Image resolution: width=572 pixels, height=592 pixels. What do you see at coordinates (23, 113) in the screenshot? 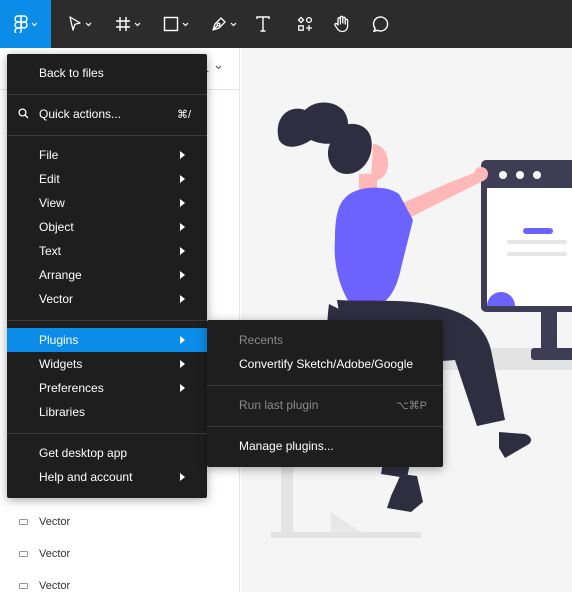
I see `search-icon` at bounding box center [23, 113].